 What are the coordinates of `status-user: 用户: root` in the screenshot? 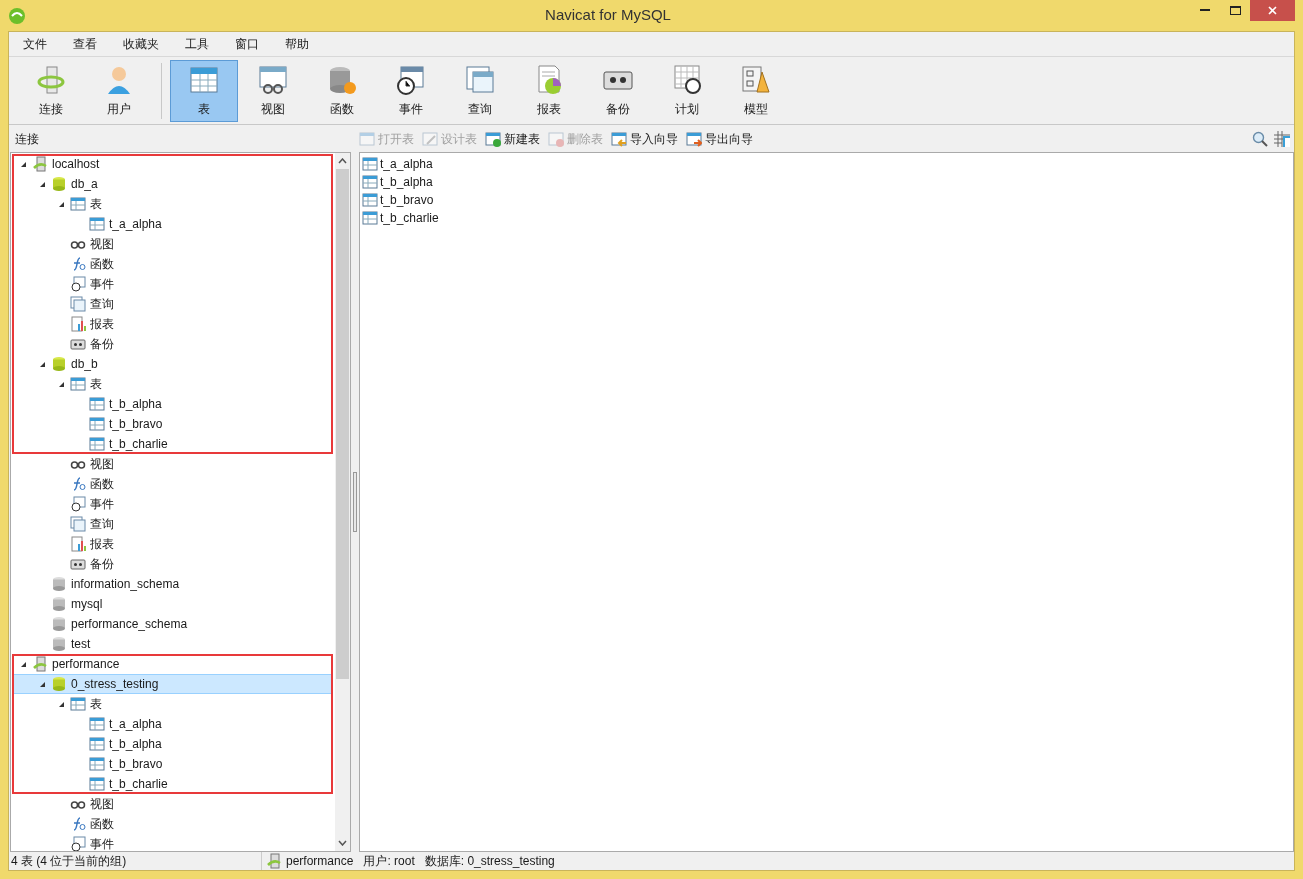 It's located at (389, 861).